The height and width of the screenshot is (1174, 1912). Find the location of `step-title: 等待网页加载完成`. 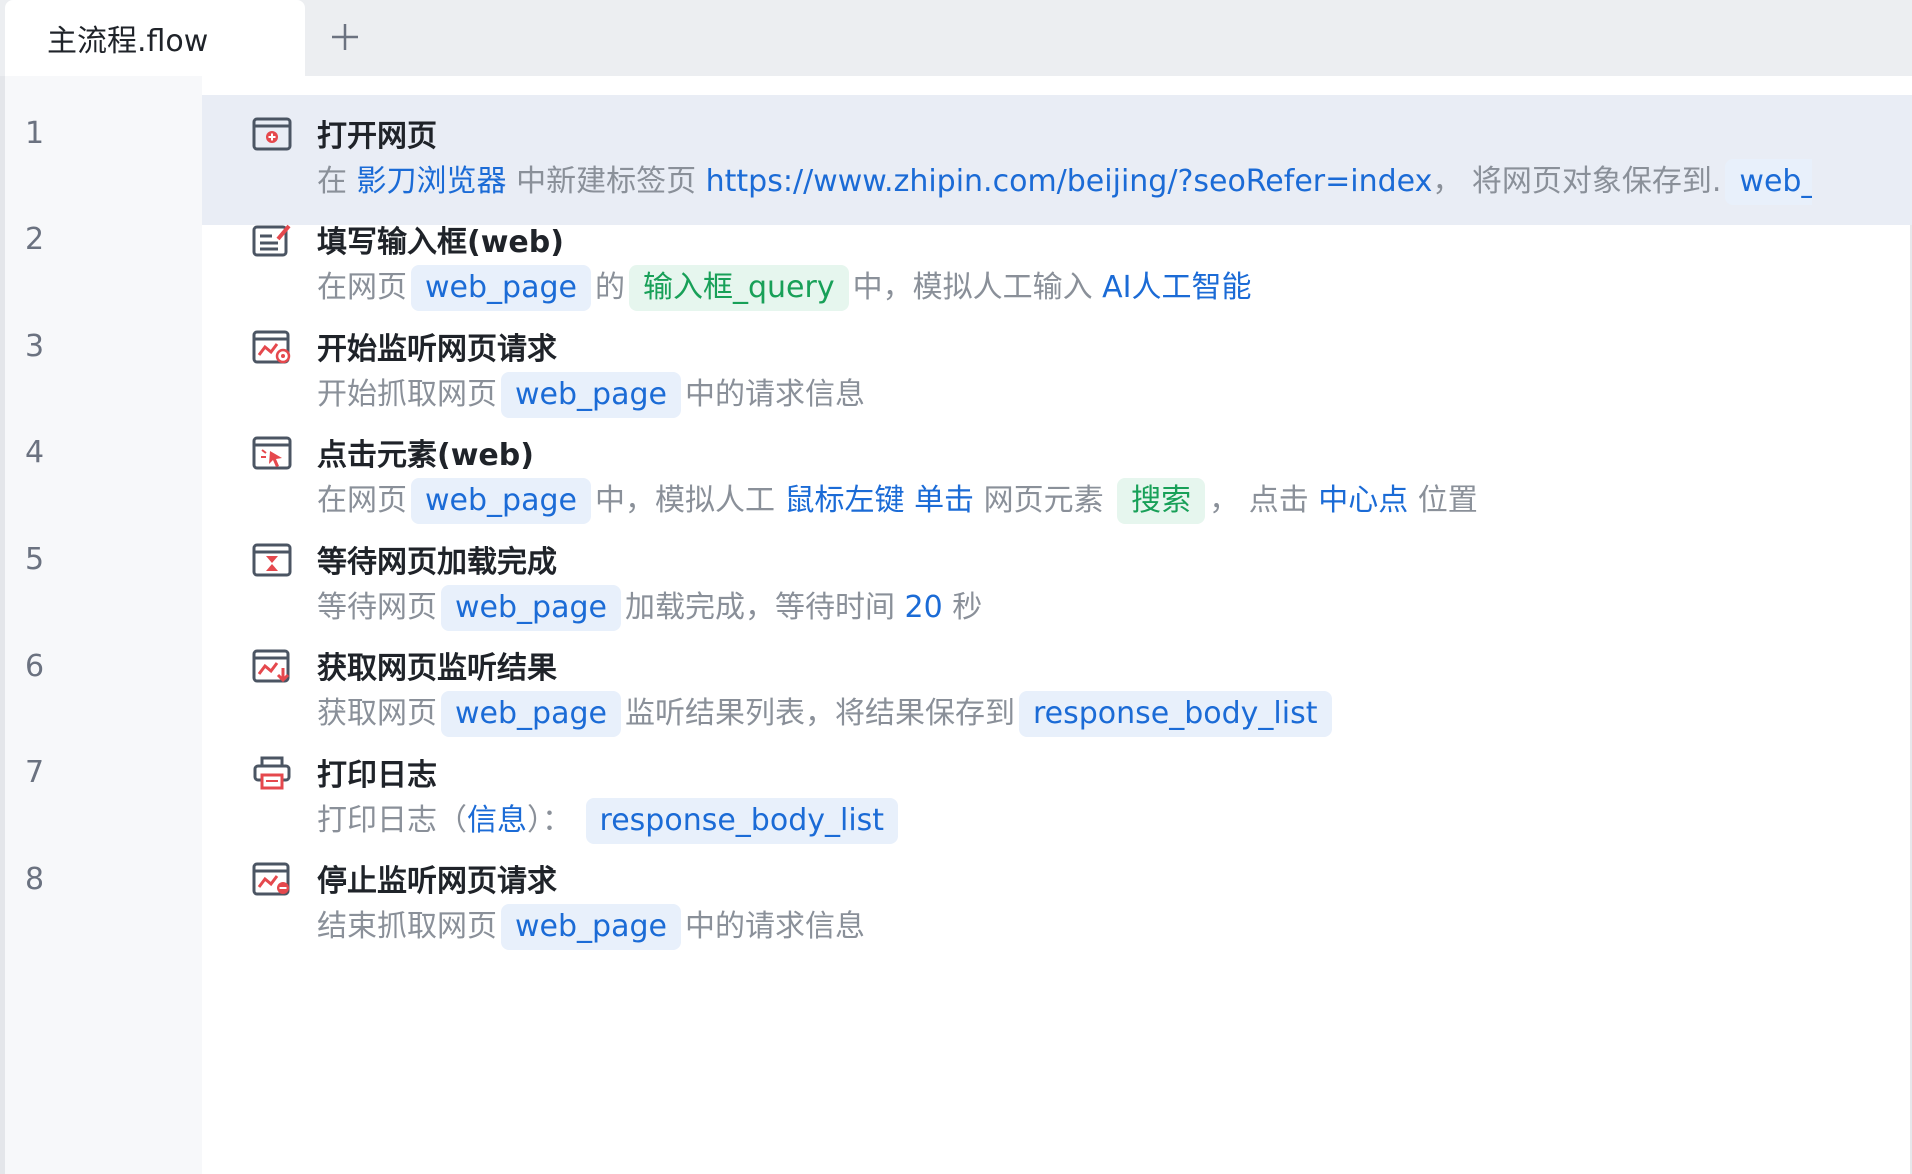

step-title: 等待网页加载完成 is located at coordinates (437, 562).